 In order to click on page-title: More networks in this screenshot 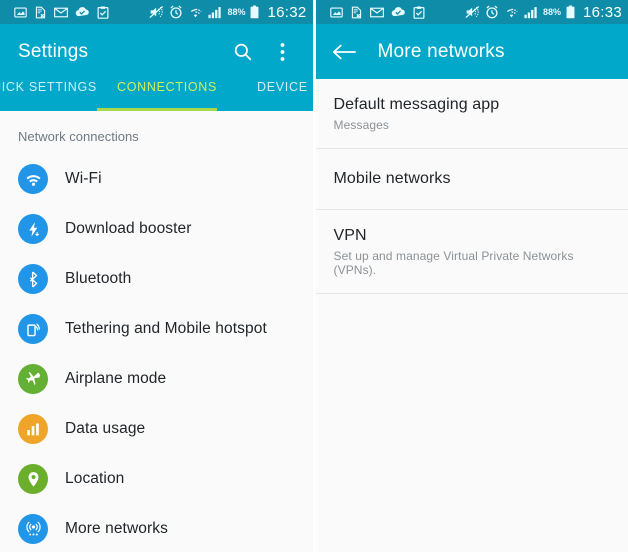, I will do `click(441, 51)`.